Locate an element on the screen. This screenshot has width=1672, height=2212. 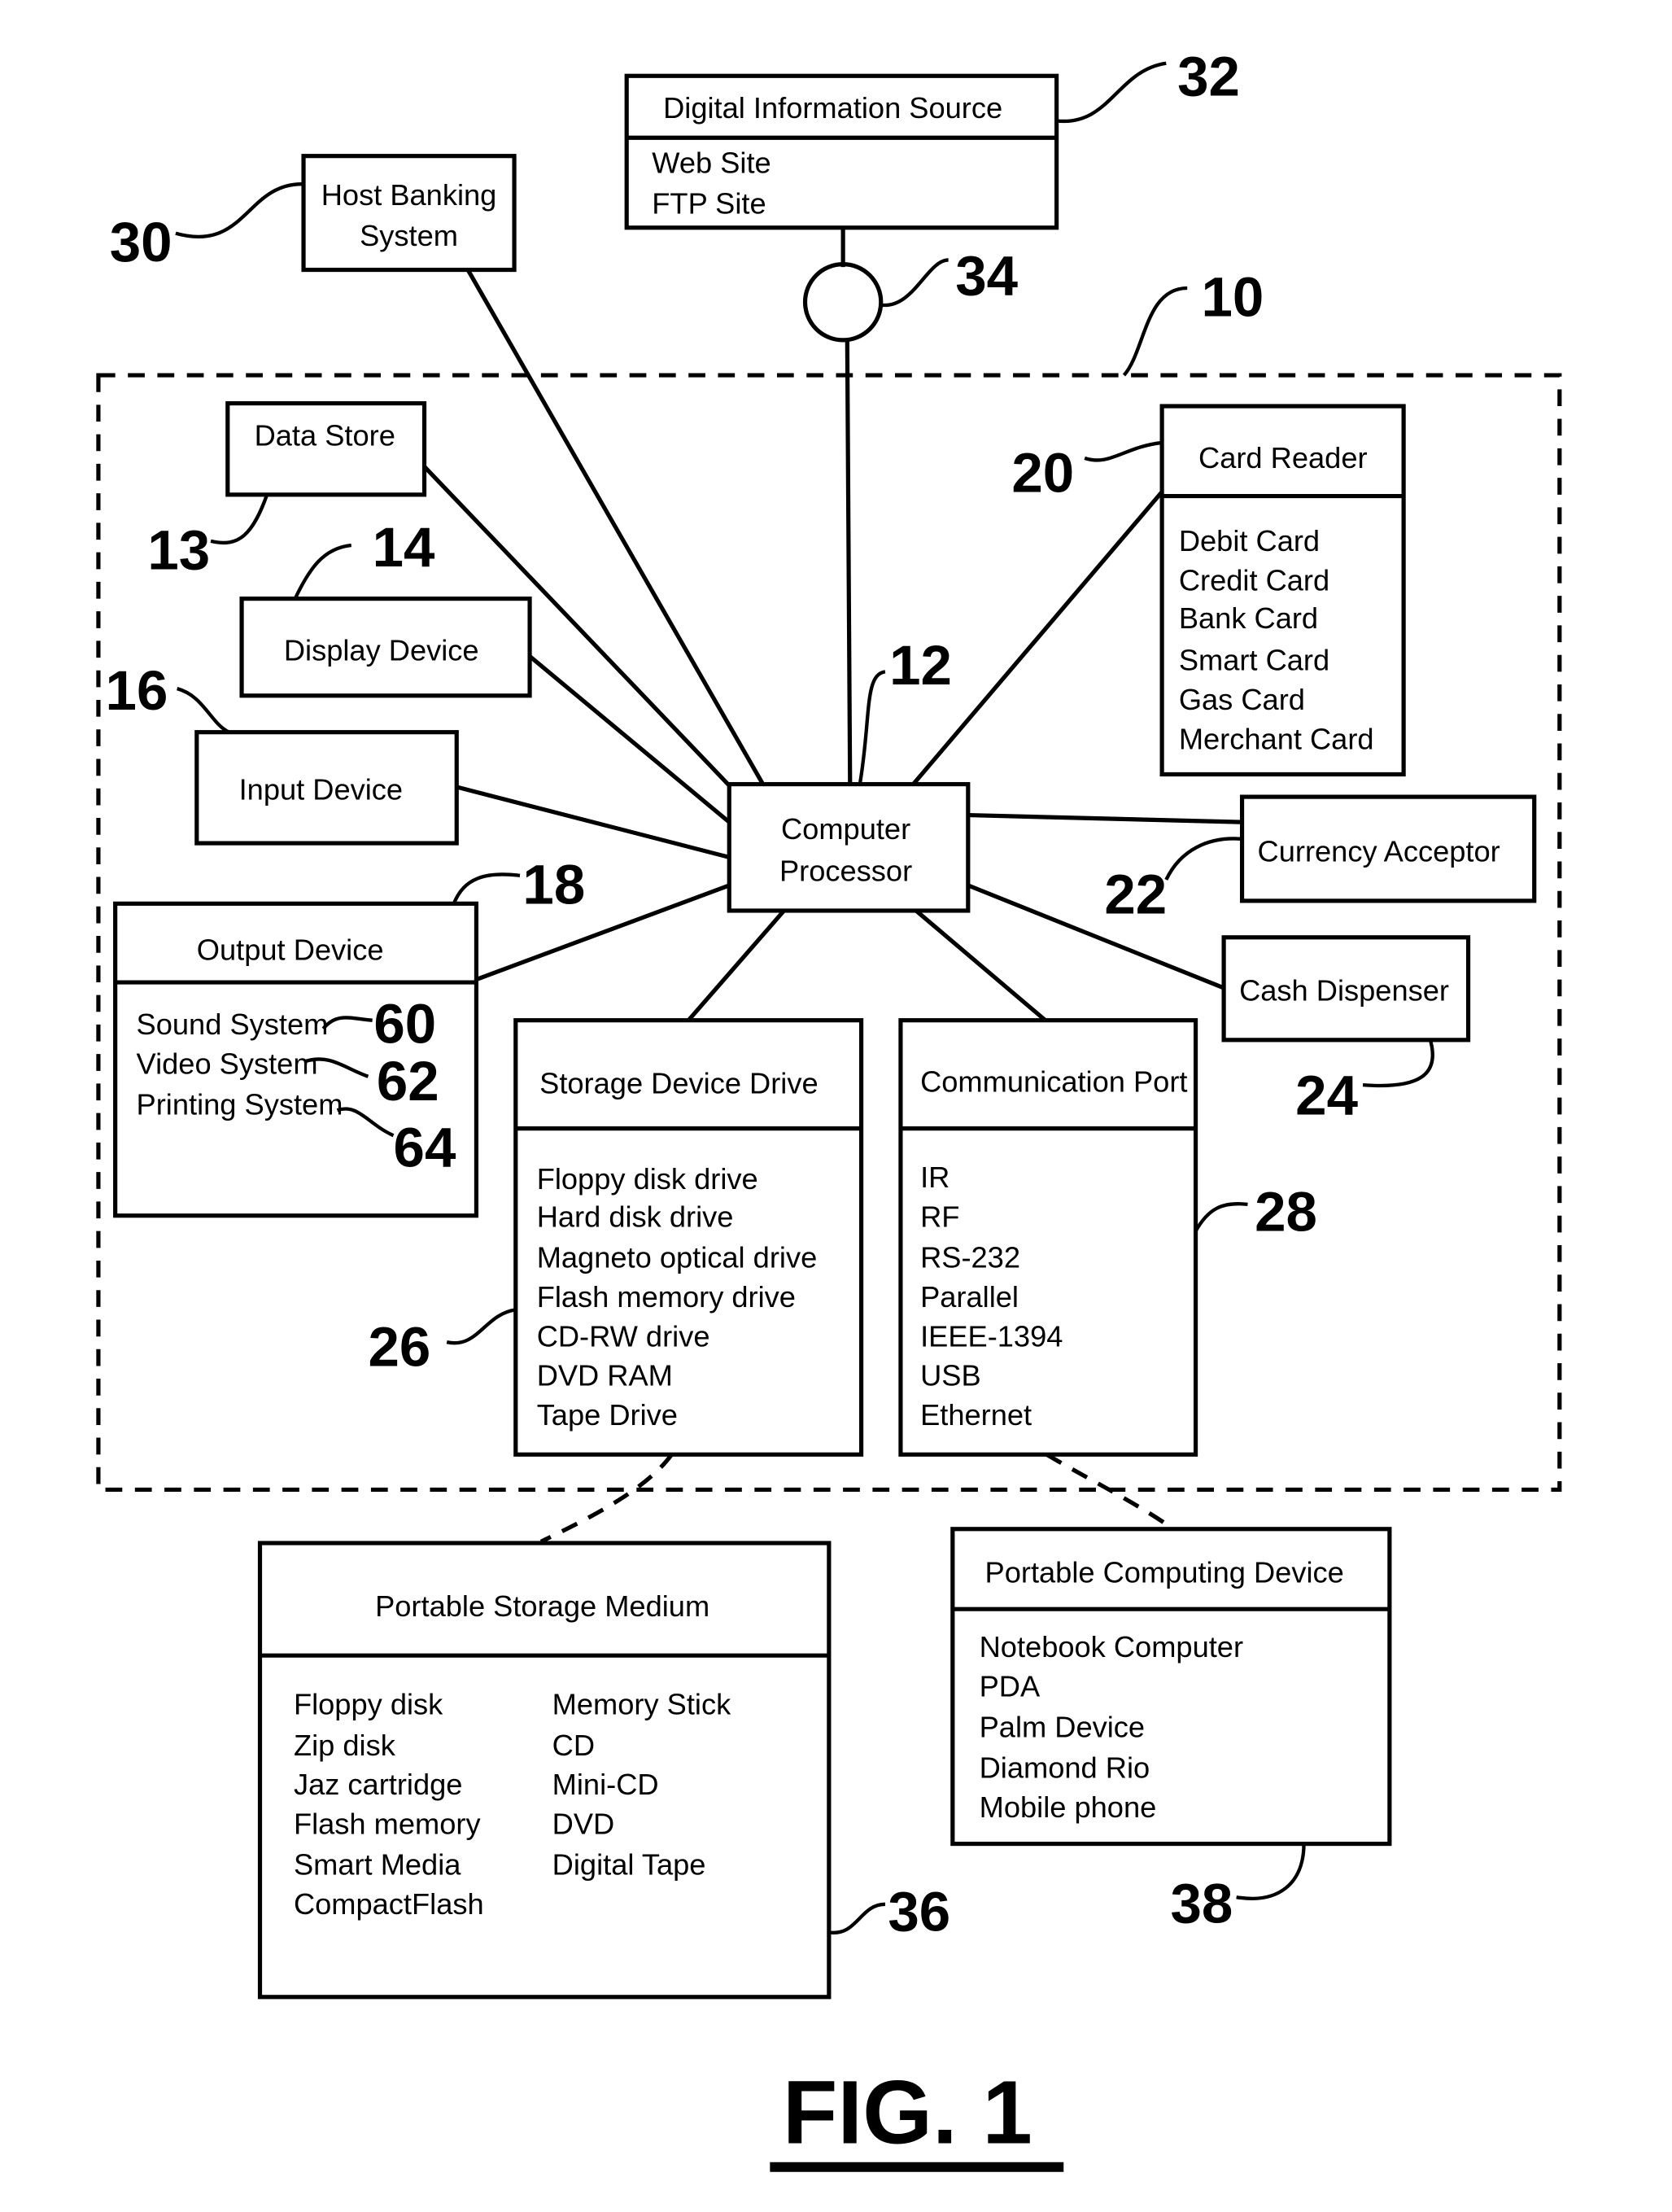
card-reader-item: Debit Card is located at coordinates (1249, 540).